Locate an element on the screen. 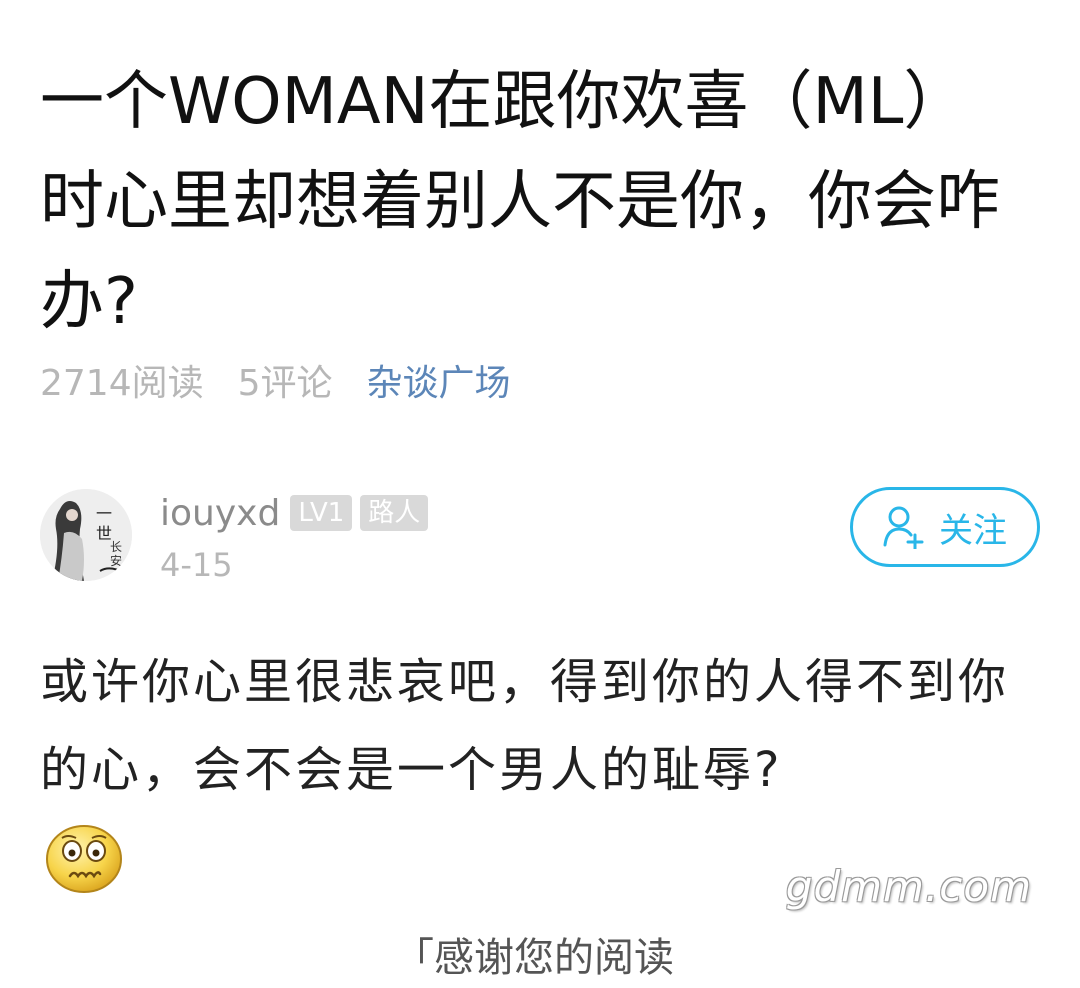 The image size is (1080, 988). post-meta: 2714阅读 5评论 杂谈广场 is located at coordinates (275, 384).